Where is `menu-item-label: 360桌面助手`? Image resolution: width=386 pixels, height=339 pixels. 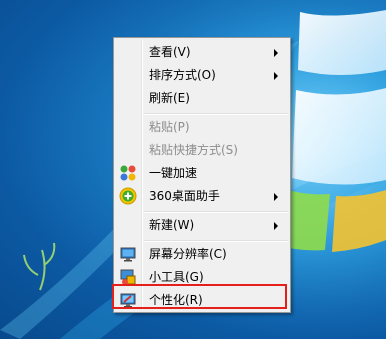
menu-item-label: 360桌面助手 is located at coordinates (184, 196).